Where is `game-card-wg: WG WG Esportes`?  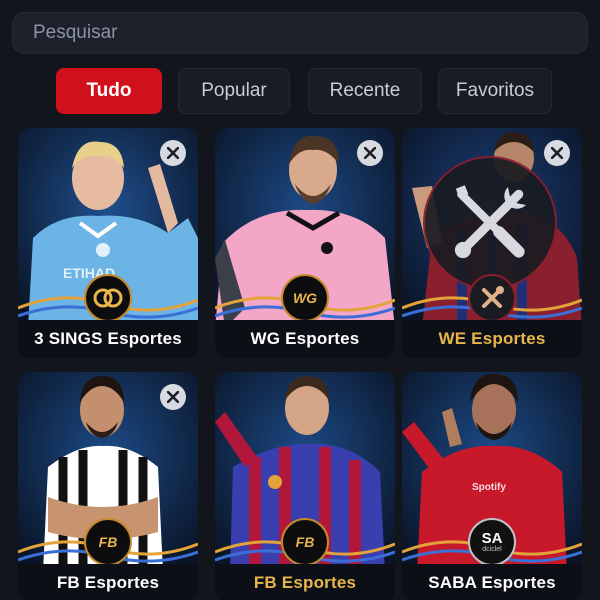
game-card-wg: WG WG Esportes is located at coordinates (305, 243).